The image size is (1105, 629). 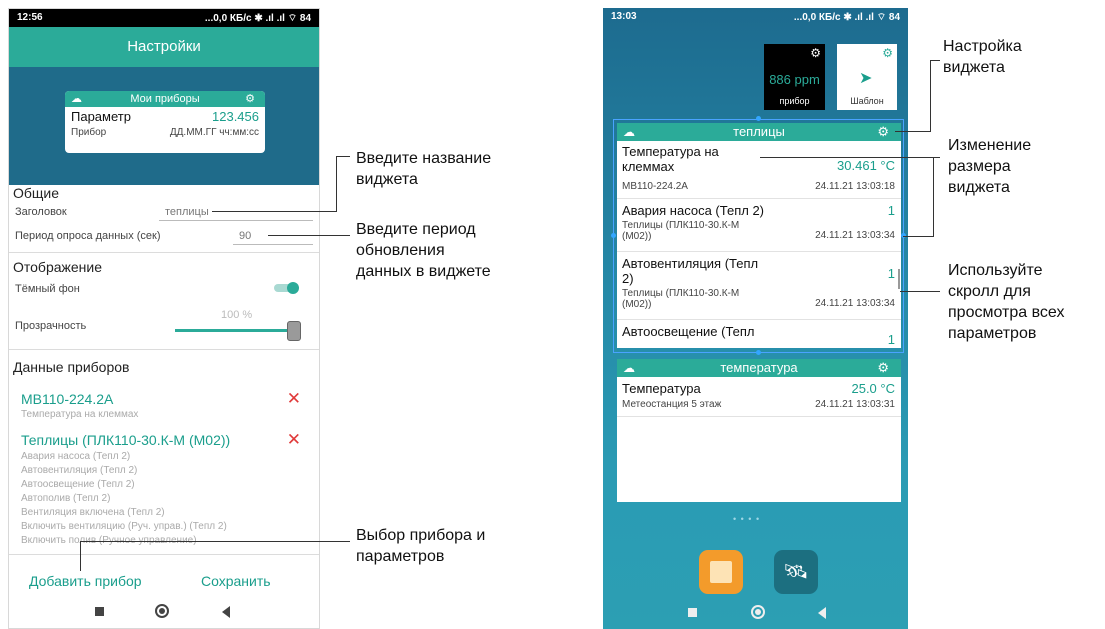 I want to click on gps-app-icon: 🛰, so click(x=796, y=572).